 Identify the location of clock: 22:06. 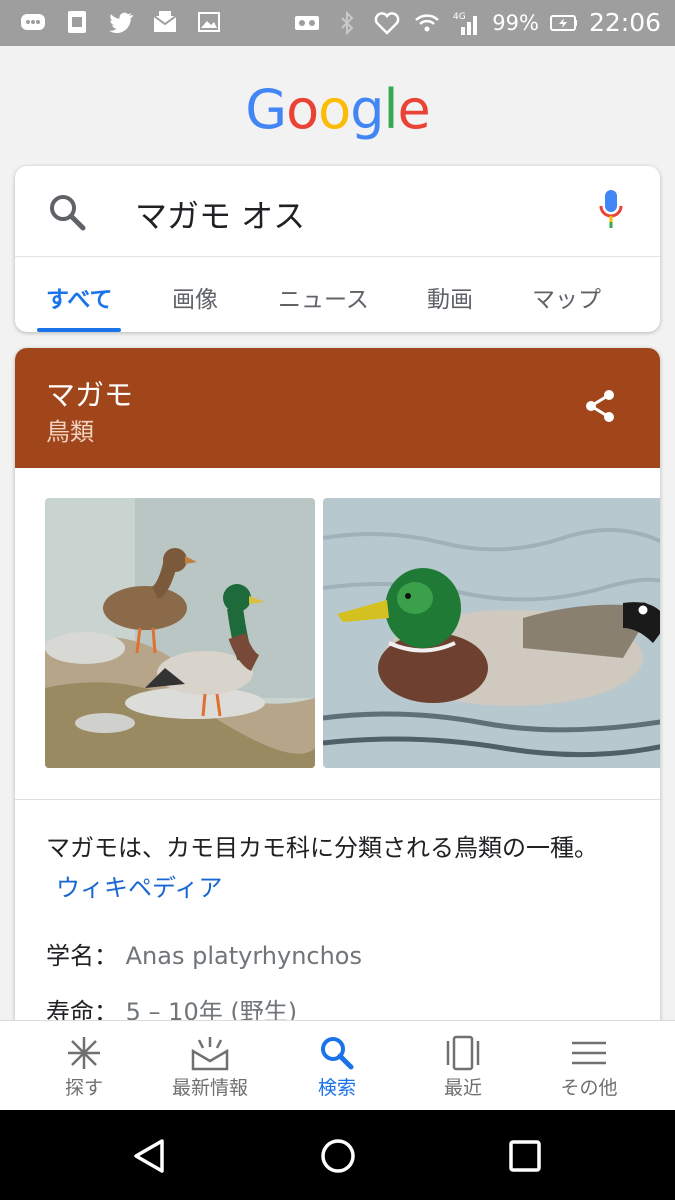
(624, 22).